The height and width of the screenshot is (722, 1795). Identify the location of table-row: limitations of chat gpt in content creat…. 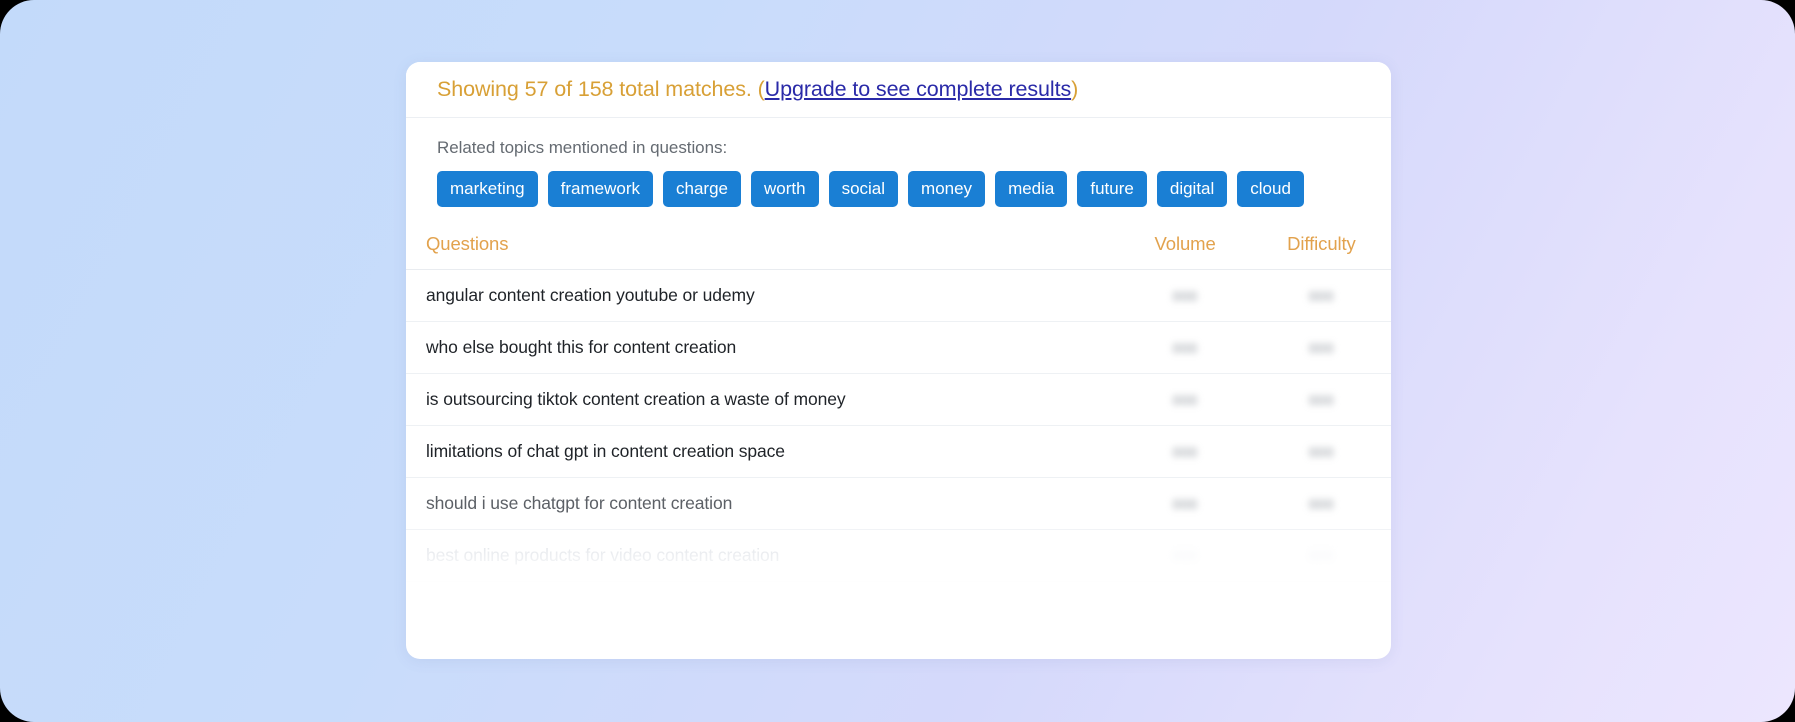
(898, 451).